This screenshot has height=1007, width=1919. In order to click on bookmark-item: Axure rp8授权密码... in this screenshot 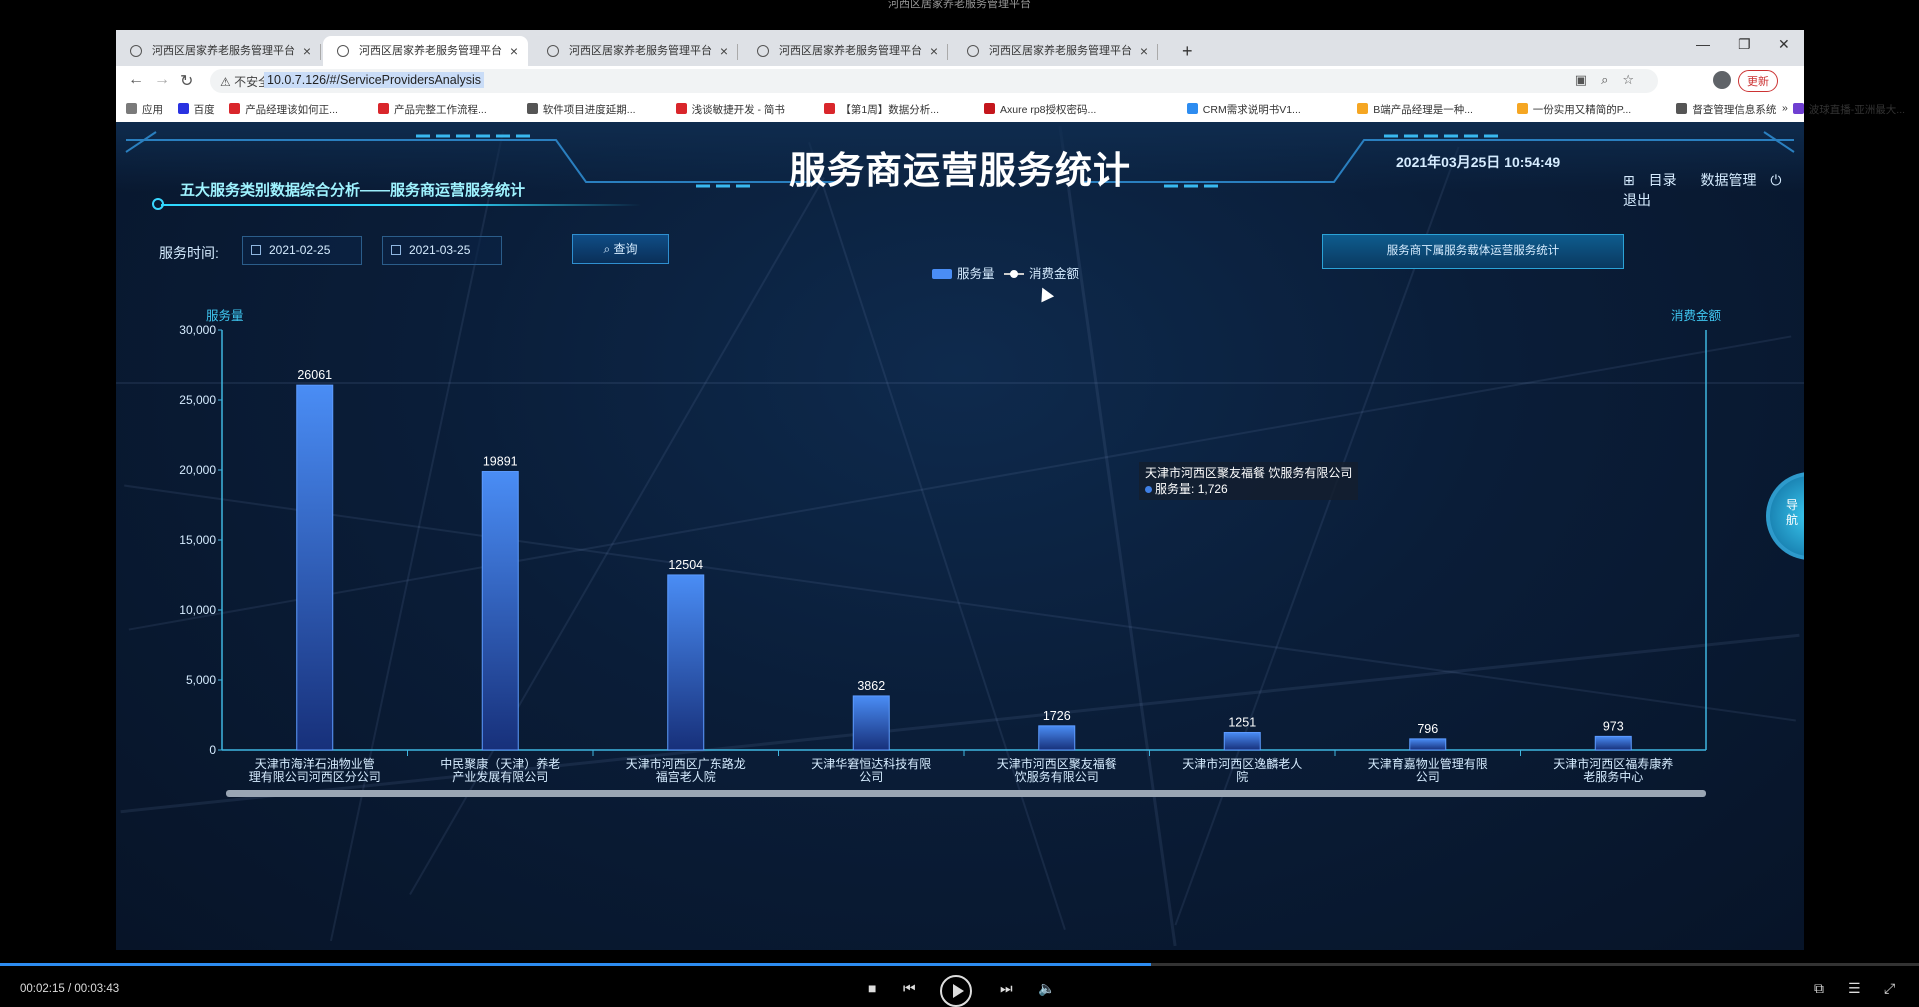, I will do `click(1040, 109)`.